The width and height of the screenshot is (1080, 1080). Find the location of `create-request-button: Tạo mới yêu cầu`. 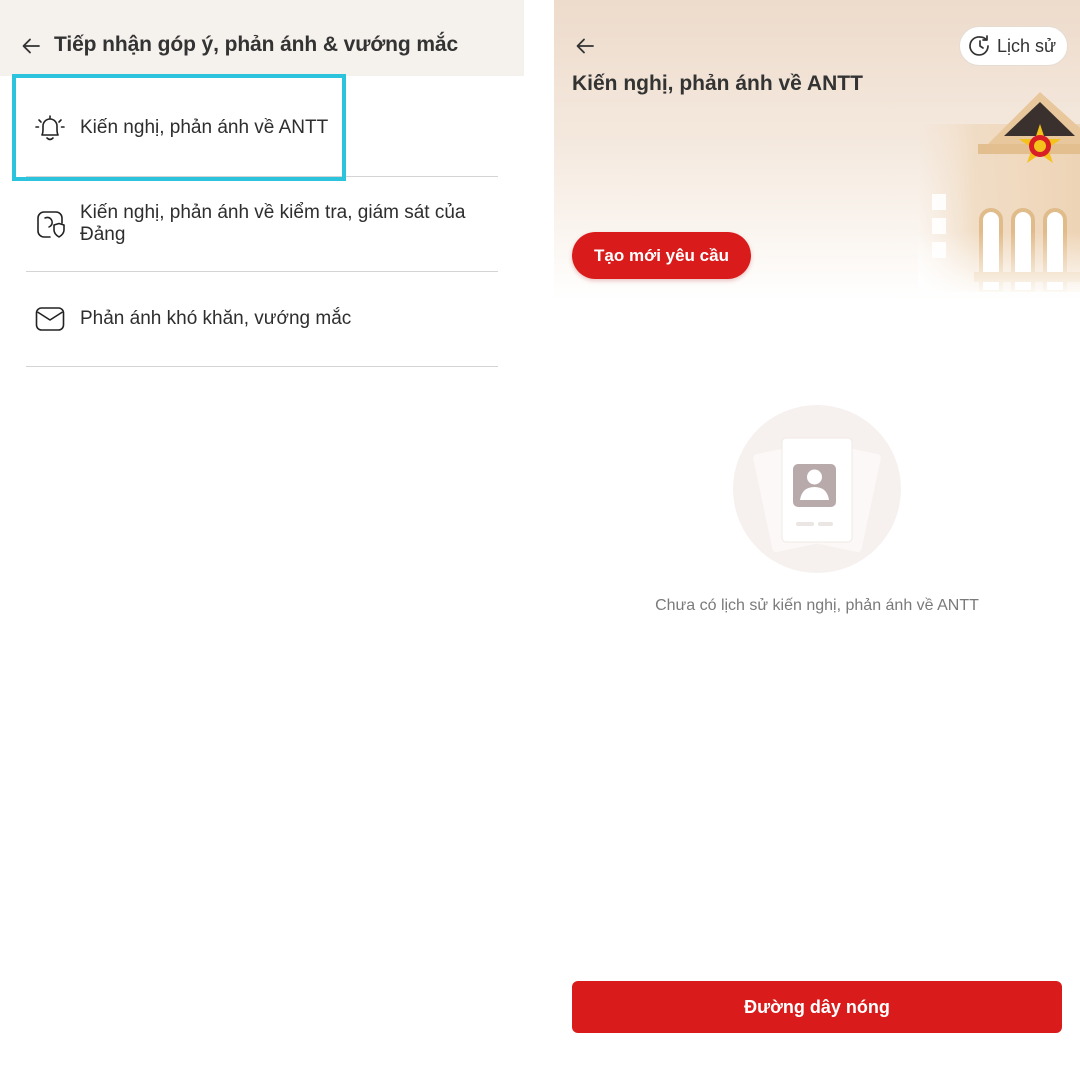

create-request-button: Tạo mới yêu cầu is located at coordinates (661, 255).